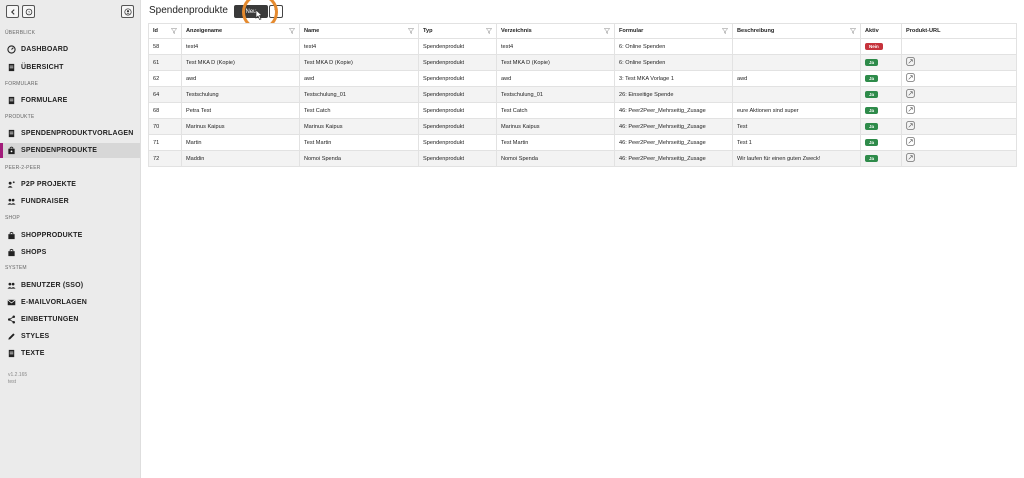 This screenshot has width=1024, height=478. What do you see at coordinates (240, 31) in the screenshot?
I see `column-header-anzeigename: Anzeigename` at bounding box center [240, 31].